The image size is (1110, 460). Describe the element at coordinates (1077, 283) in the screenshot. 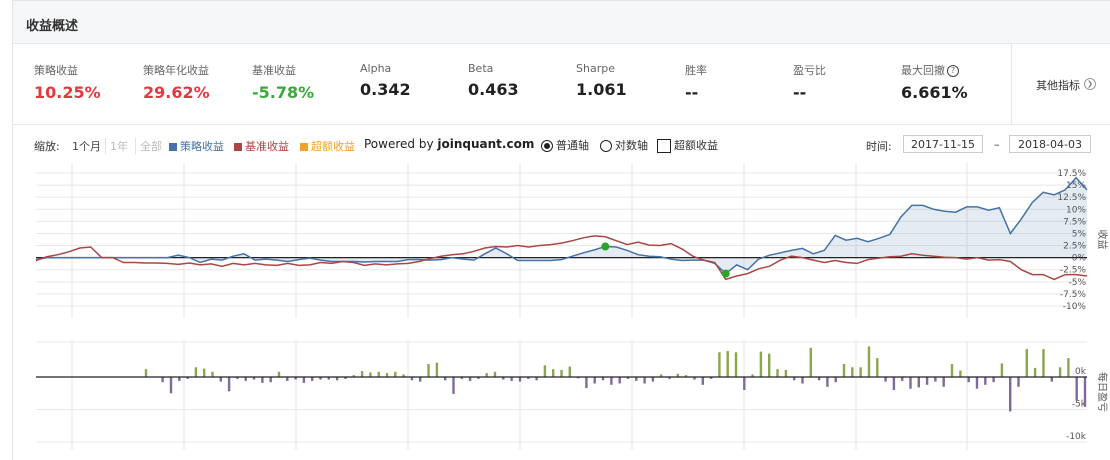

I see `y-tick-label: -5%` at that location.